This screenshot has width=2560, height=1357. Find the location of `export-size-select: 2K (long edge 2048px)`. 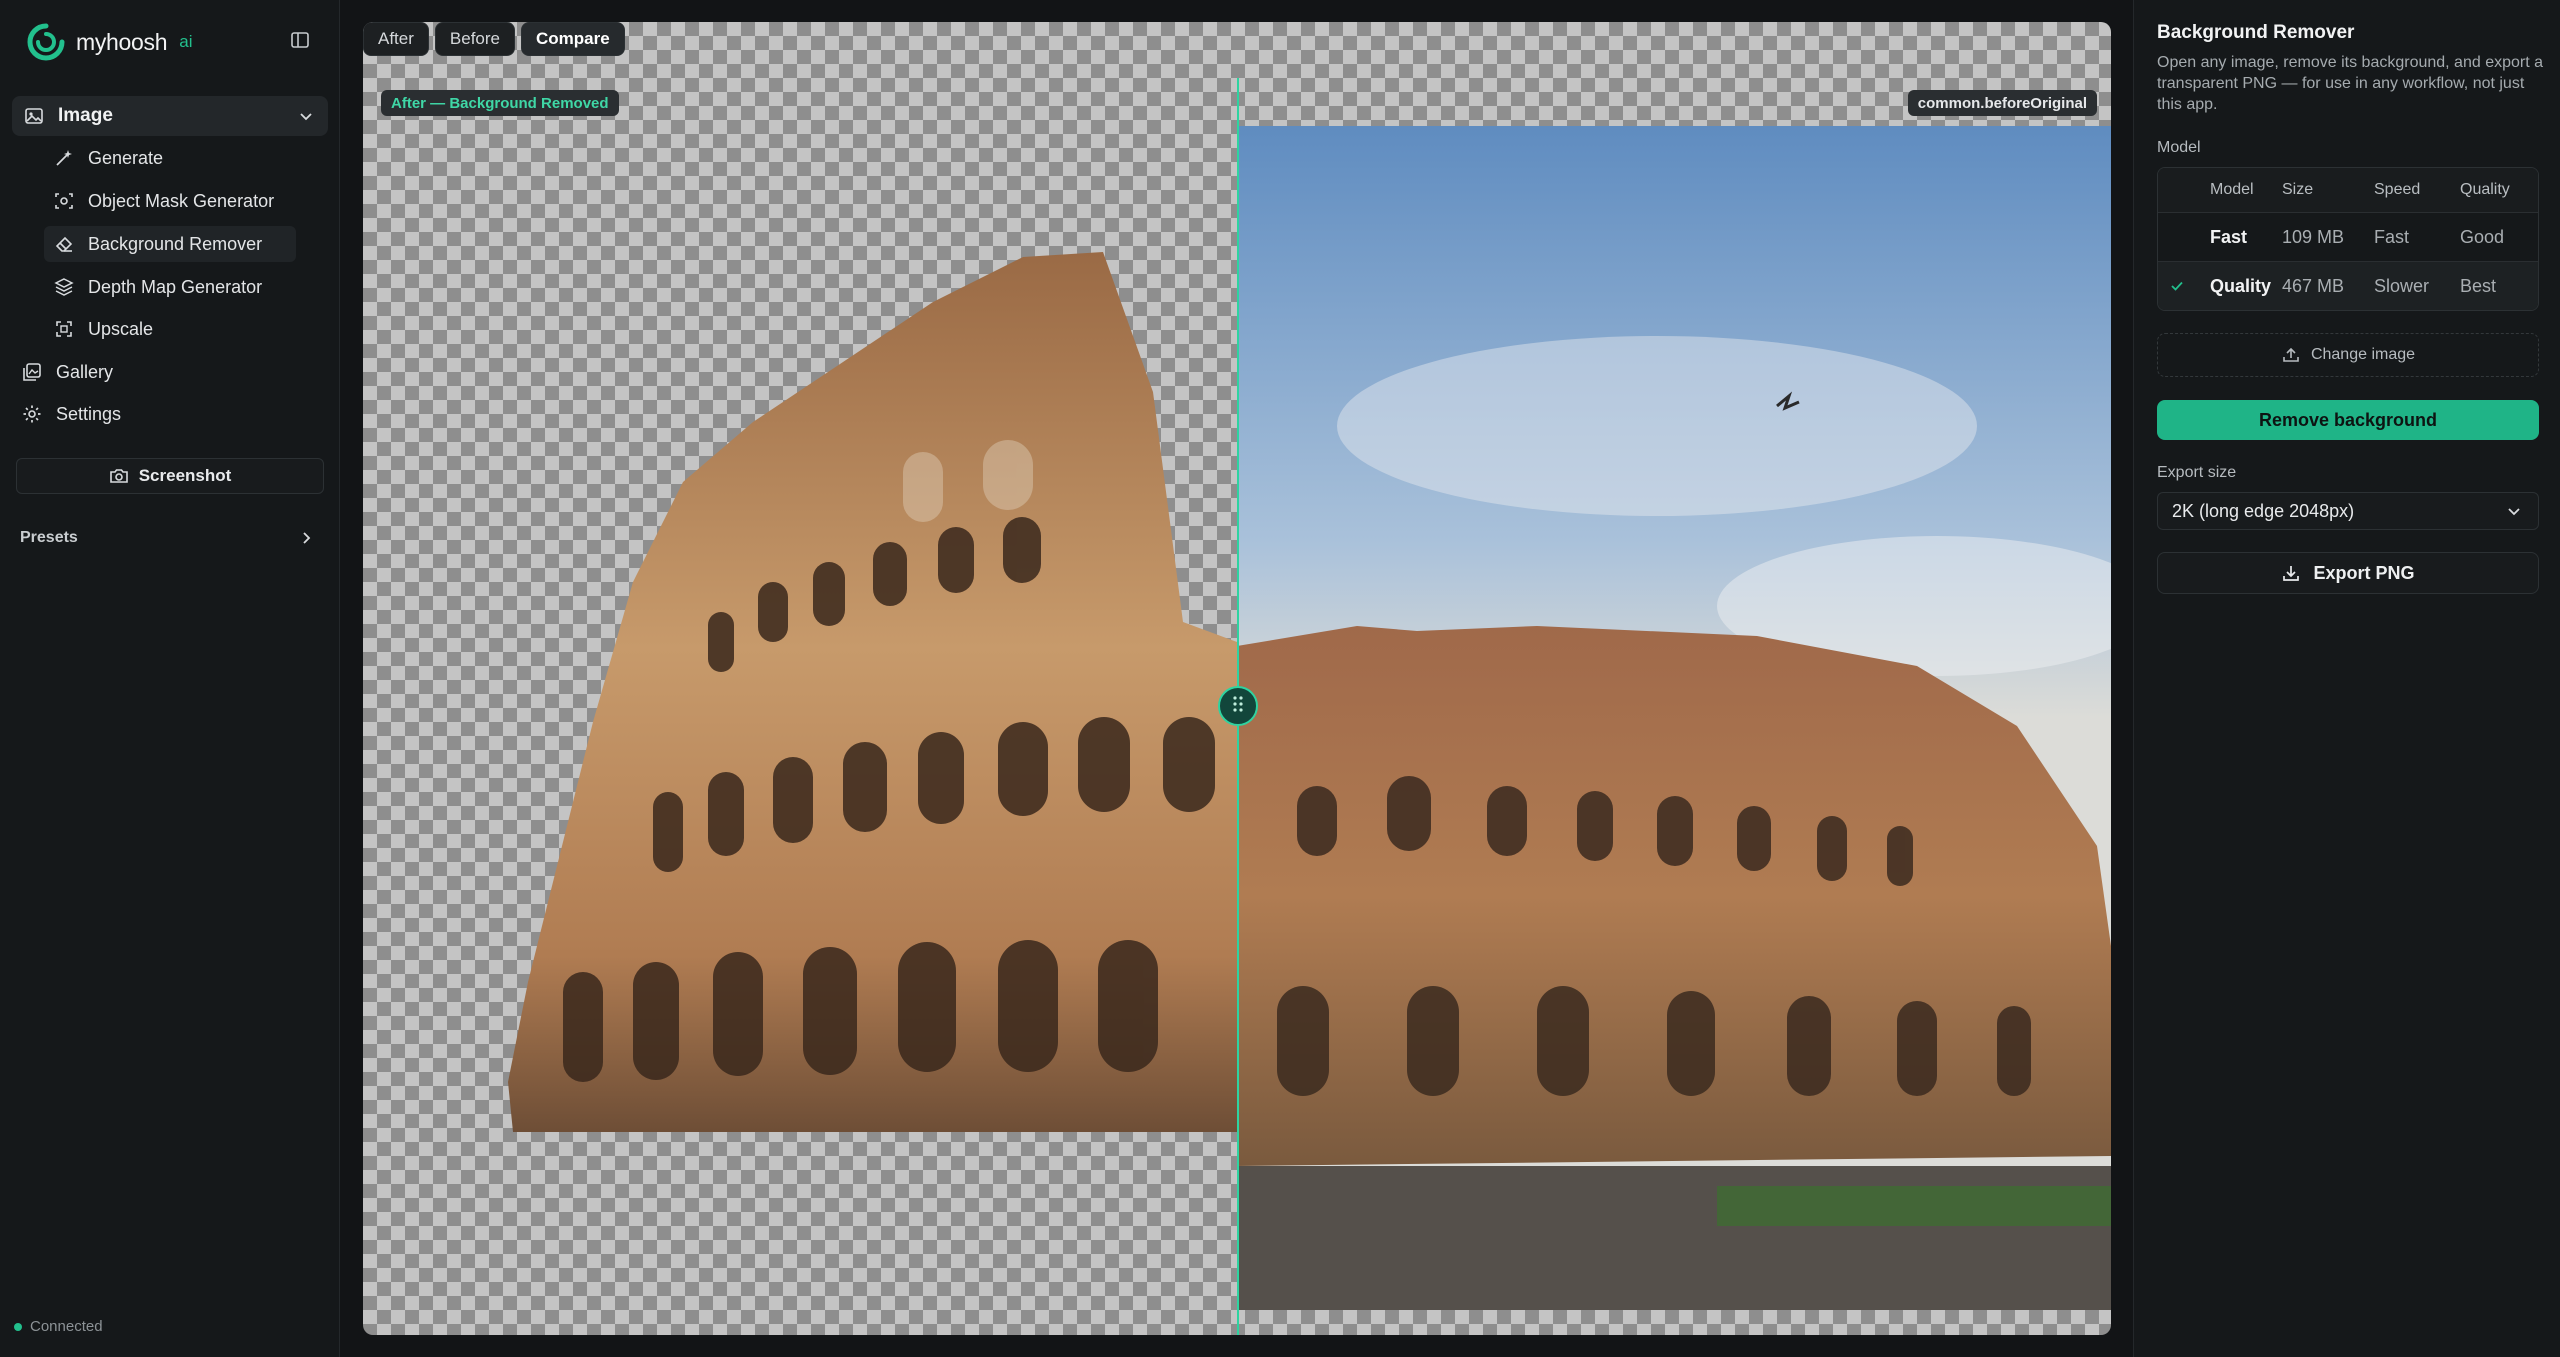

export-size-select: 2K (long edge 2048px) is located at coordinates (2348, 511).